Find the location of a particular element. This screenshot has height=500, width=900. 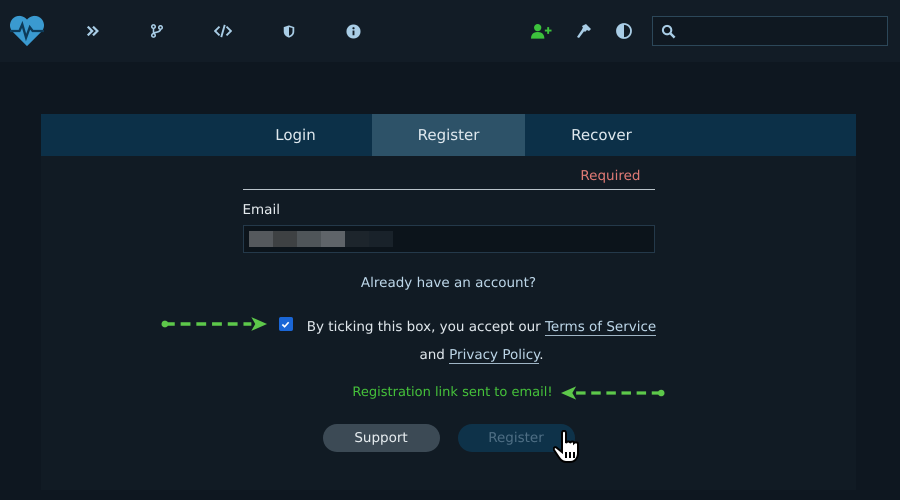

tab: Login is located at coordinates (295, 135).